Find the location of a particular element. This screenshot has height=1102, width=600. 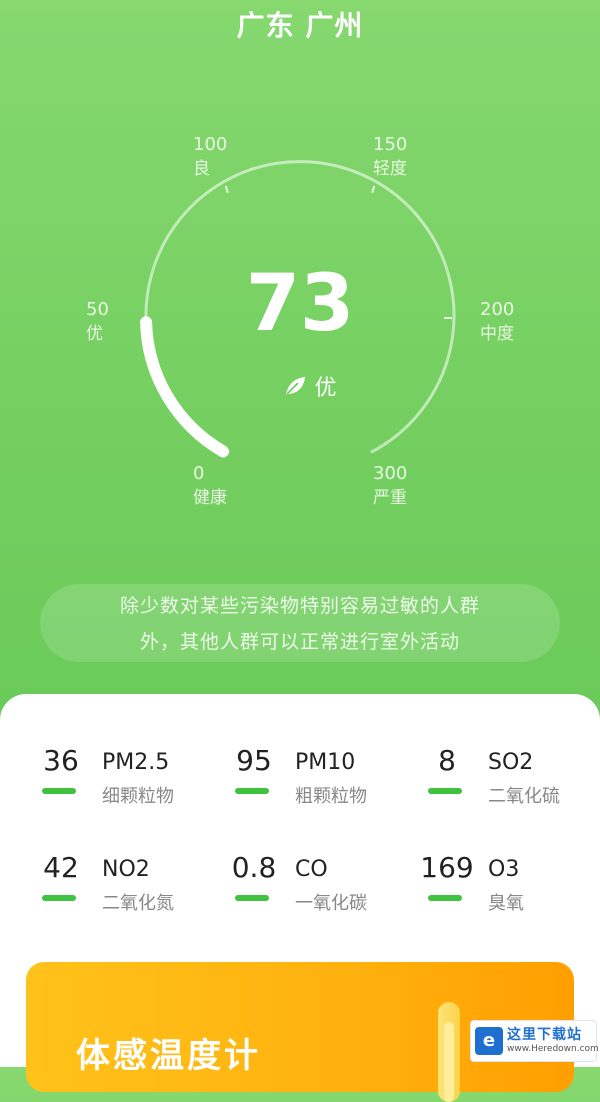

pollutant-code: NO2 is located at coordinates (126, 869).